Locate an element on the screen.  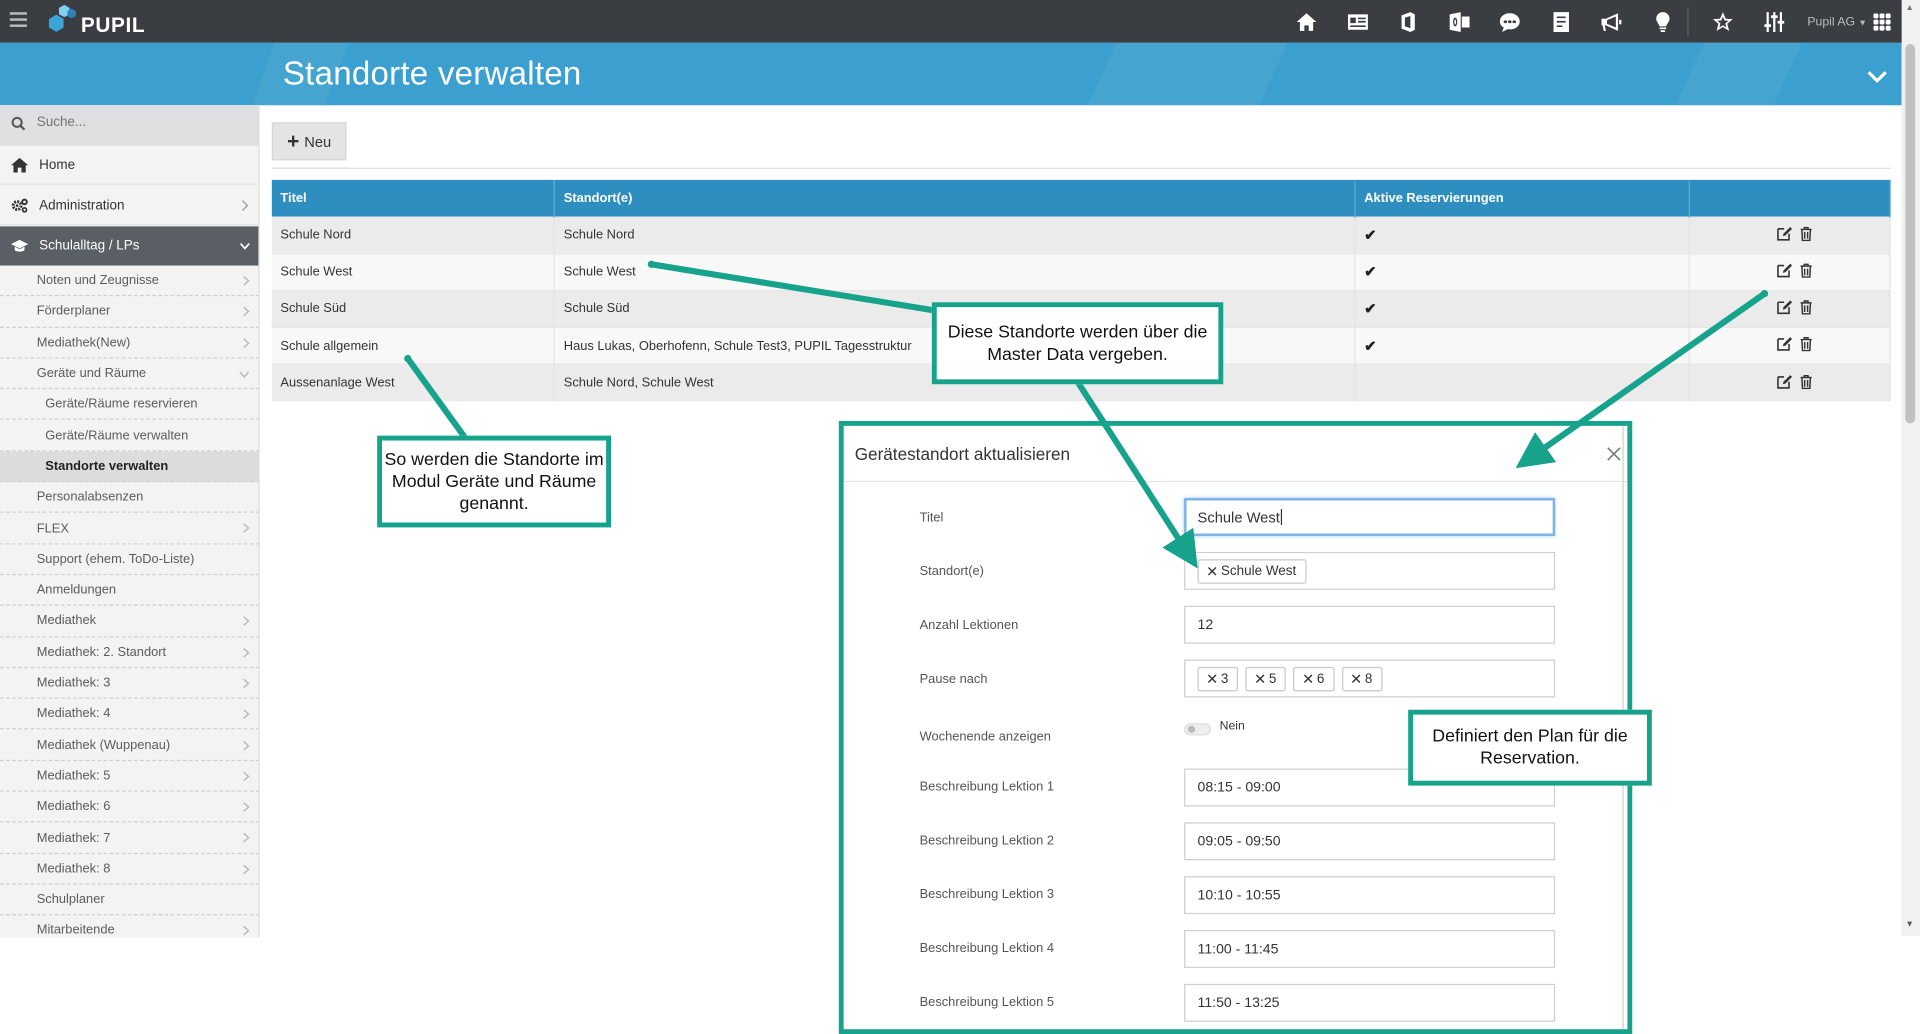
toolbar-divider is located at coordinates (1081, 168).